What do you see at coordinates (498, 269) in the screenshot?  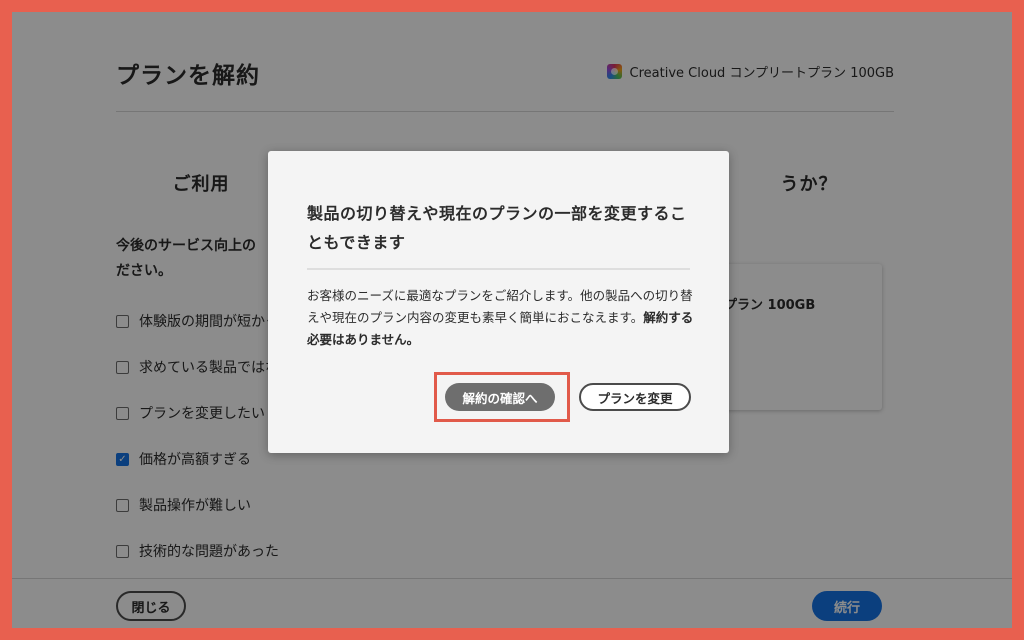 I see `modal-divider` at bounding box center [498, 269].